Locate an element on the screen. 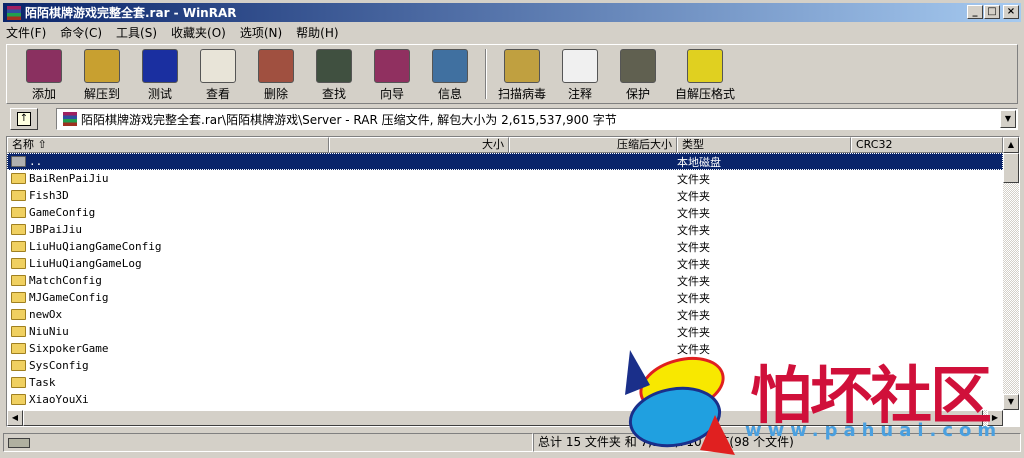 This screenshot has width=1024, height=458. protect-icon is located at coordinates (638, 66).